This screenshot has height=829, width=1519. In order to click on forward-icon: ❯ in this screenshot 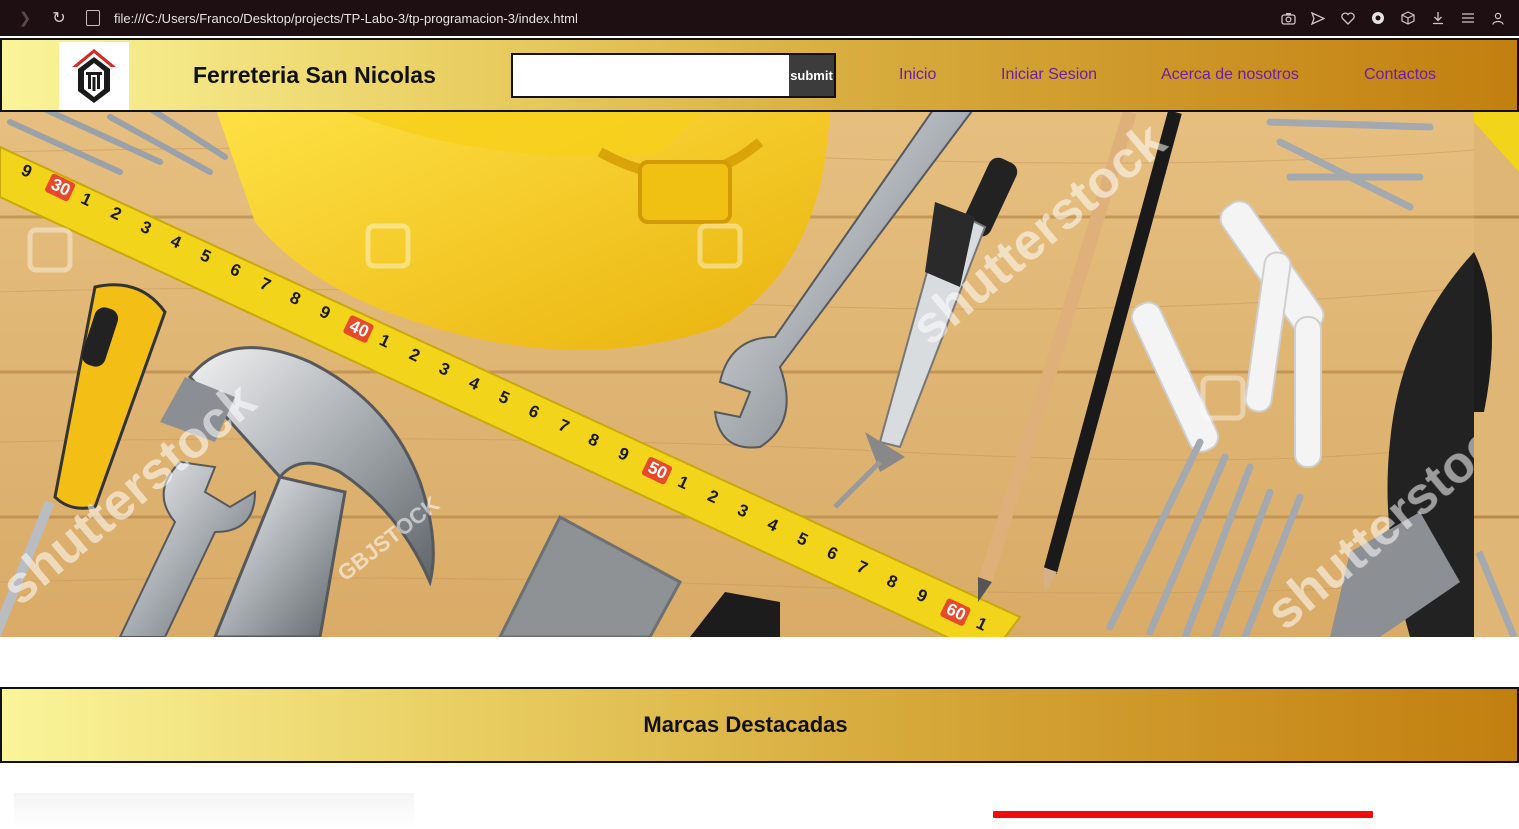, I will do `click(25, 18)`.